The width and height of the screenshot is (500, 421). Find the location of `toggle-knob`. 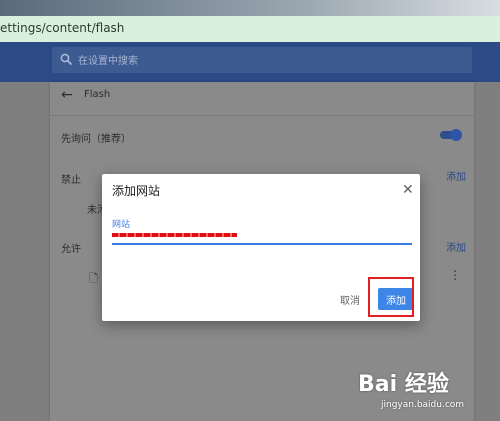

toggle-knob is located at coordinates (456, 135).